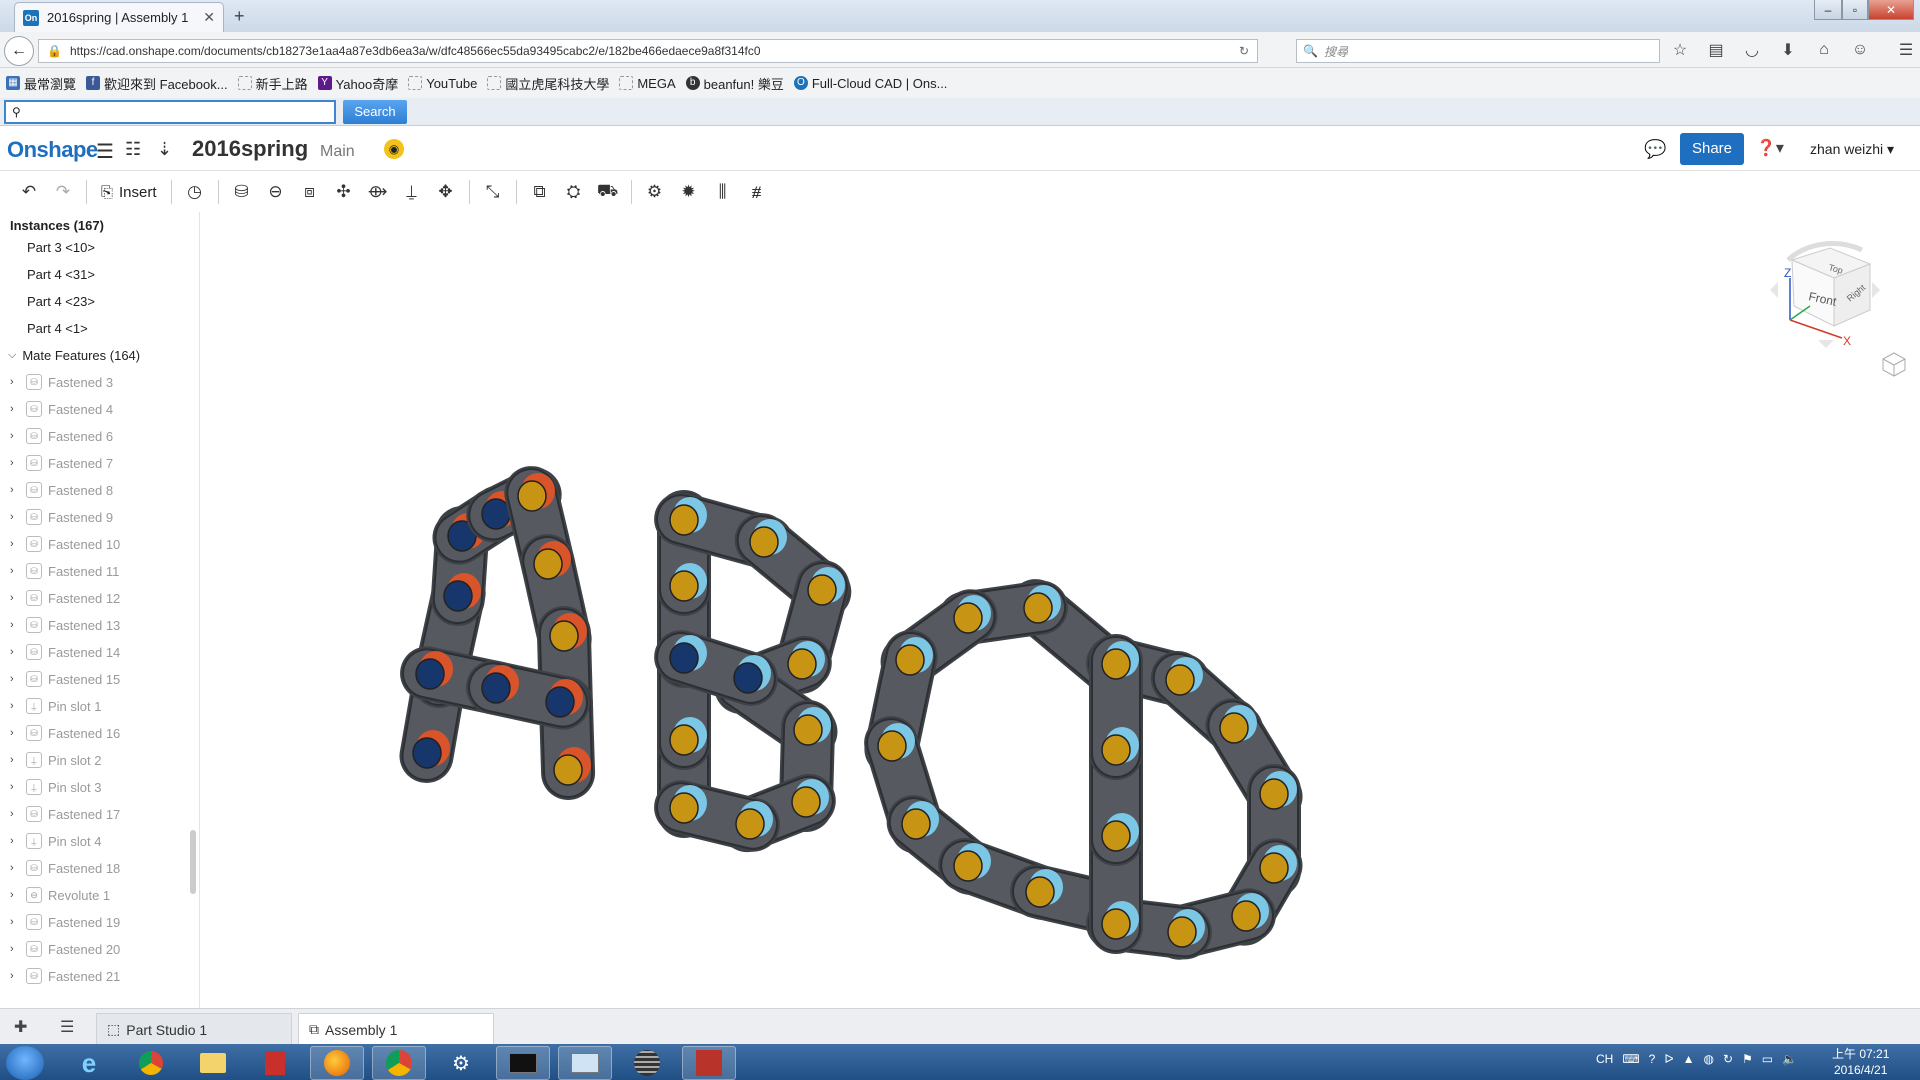  I want to click on revolute-mate-icon: ⊖, so click(276, 192).